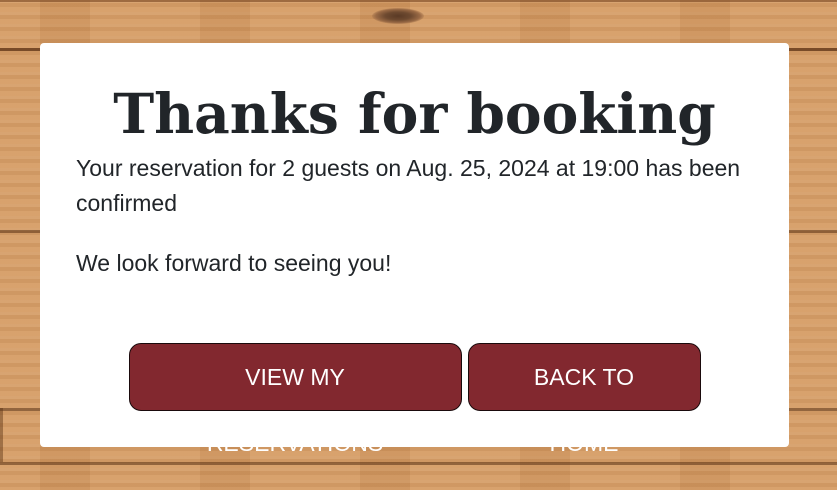 The height and width of the screenshot is (490, 837). What do you see at coordinates (584, 399) in the screenshot?
I see `back-to-home-button: BACK TO HOME` at bounding box center [584, 399].